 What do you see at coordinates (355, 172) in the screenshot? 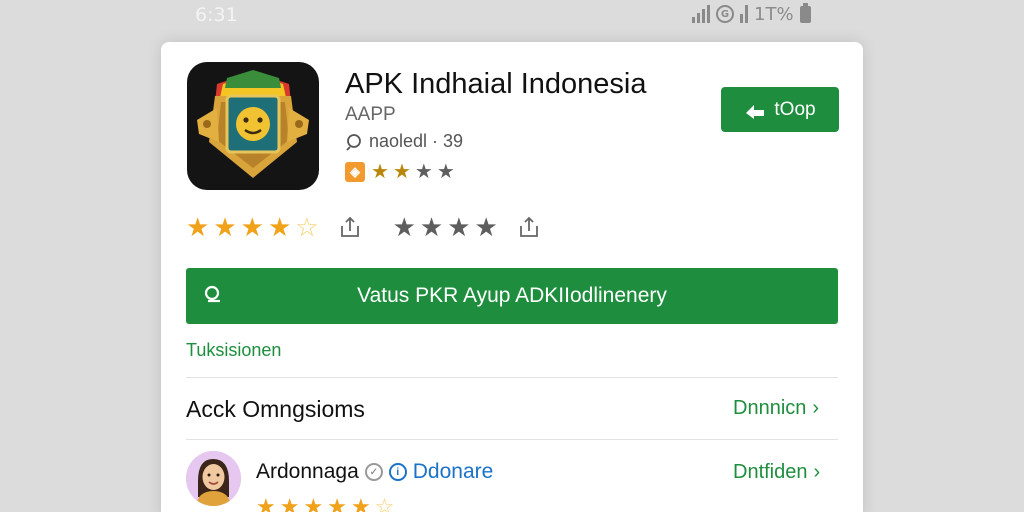
I see `app-badge-icon: ◈` at bounding box center [355, 172].